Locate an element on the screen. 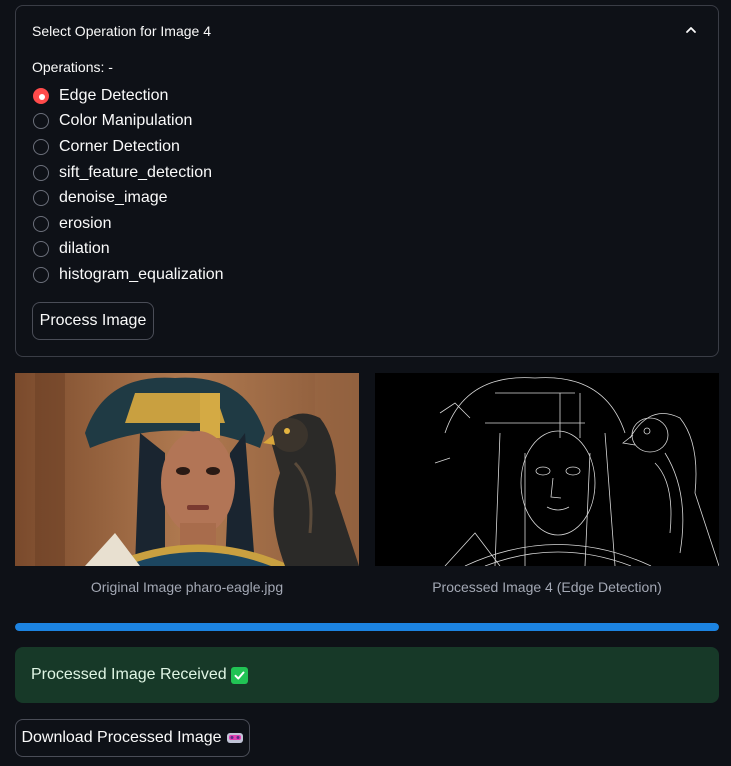 The image size is (731, 766). radio-label: denoise_image is located at coordinates (113, 198).